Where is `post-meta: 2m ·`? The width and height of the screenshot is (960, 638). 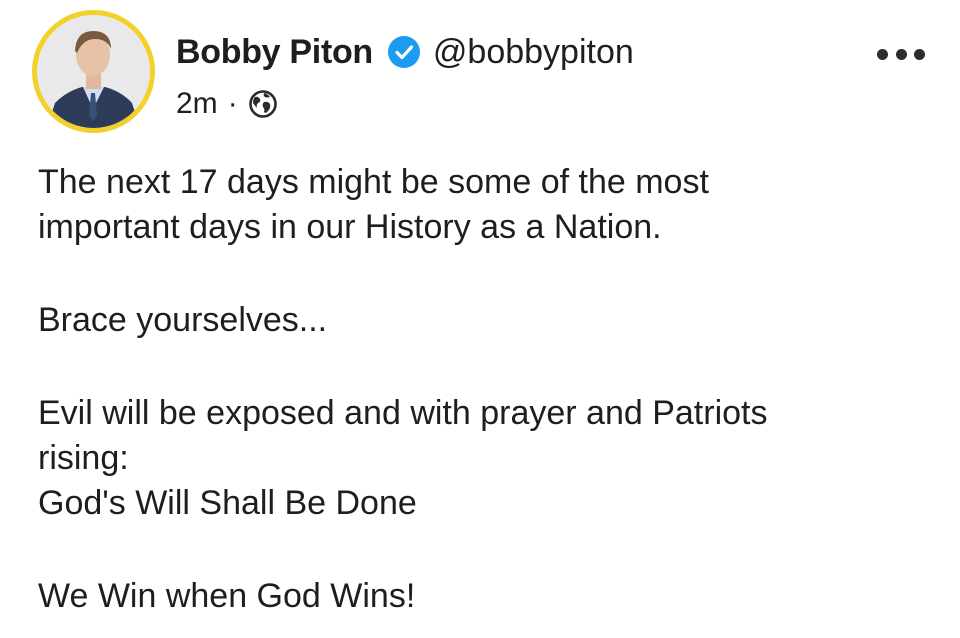 post-meta: 2m · is located at coordinates (227, 104).